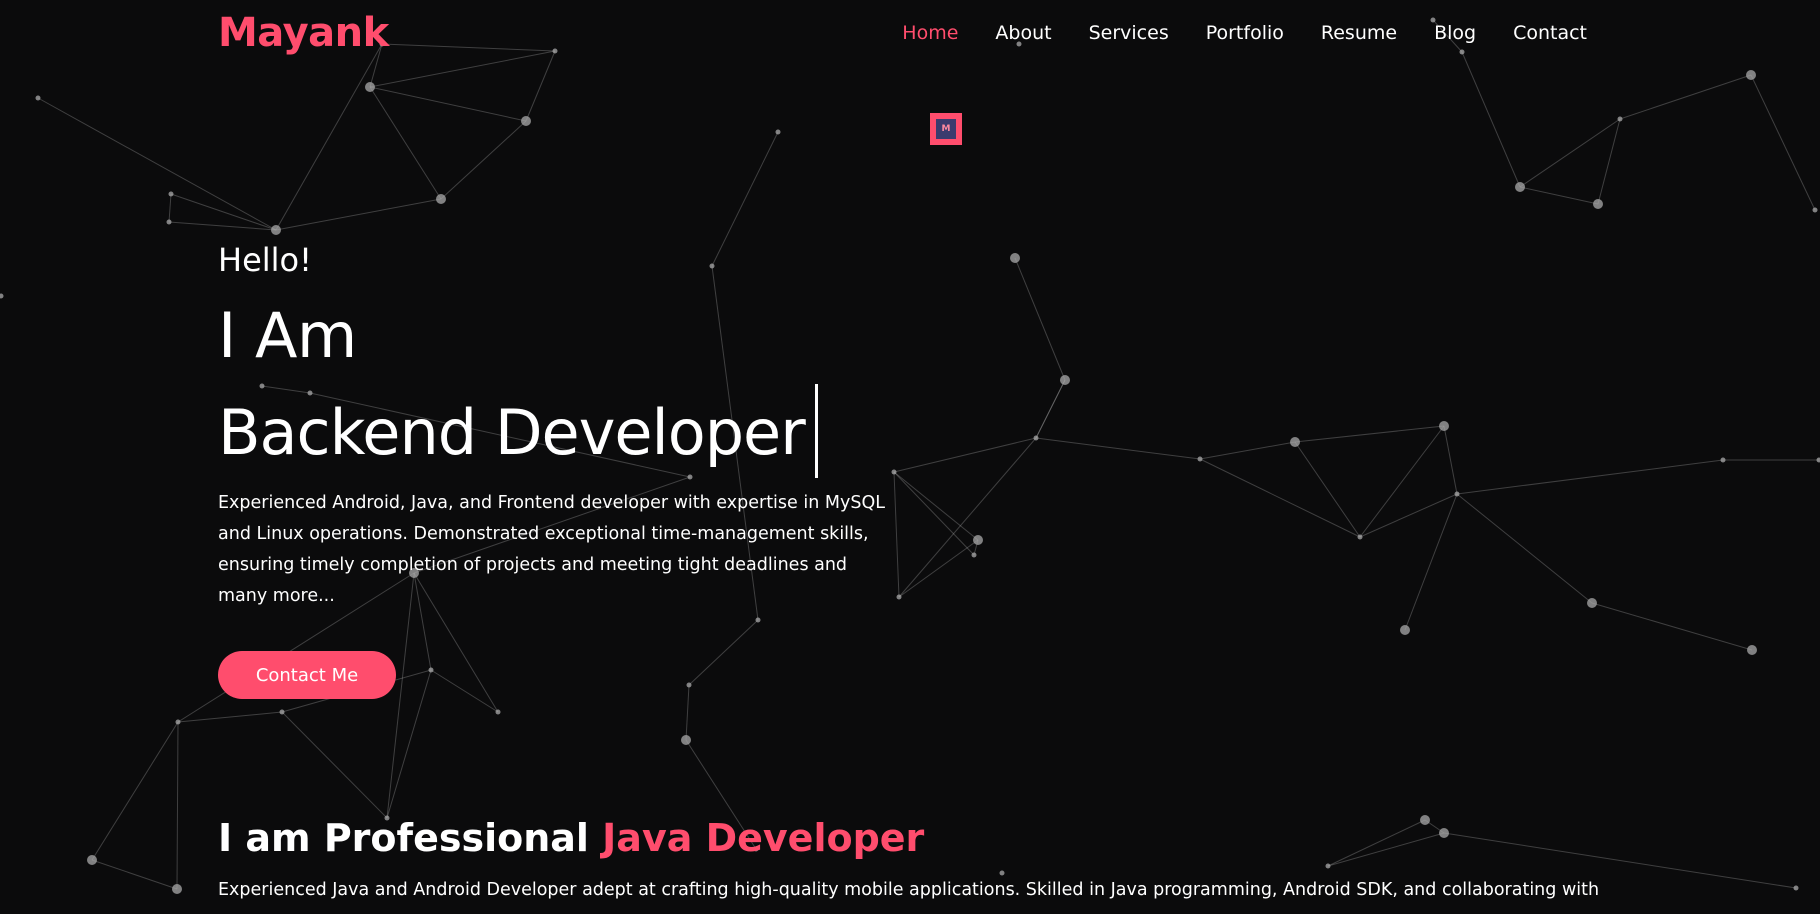 The height and width of the screenshot is (914, 1820). Describe the element at coordinates (930, 33) in the screenshot. I see `nav-home: Home` at that location.